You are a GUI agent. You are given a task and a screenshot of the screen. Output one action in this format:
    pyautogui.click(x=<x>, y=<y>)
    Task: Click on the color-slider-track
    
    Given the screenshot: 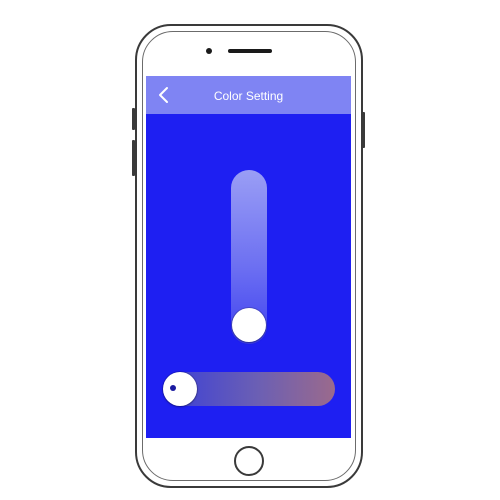 What is the action you would take?
    pyautogui.click(x=249, y=389)
    